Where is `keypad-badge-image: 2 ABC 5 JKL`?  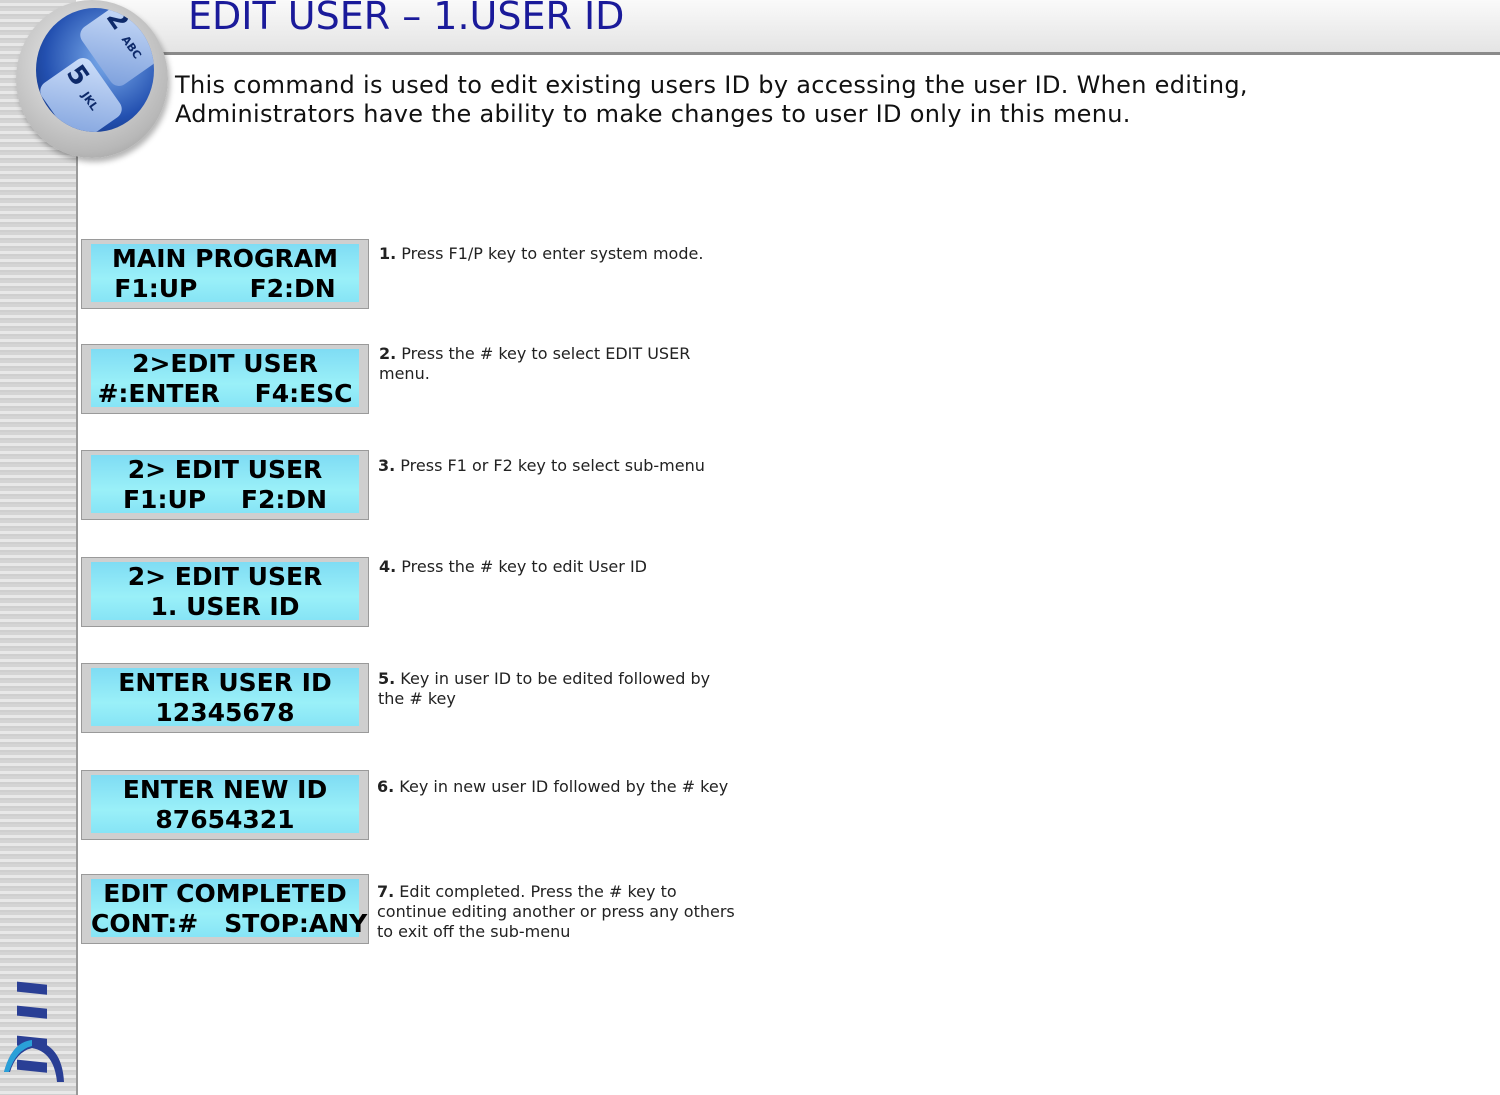 keypad-badge-image: 2 ABC 5 JKL is located at coordinates (92, 79).